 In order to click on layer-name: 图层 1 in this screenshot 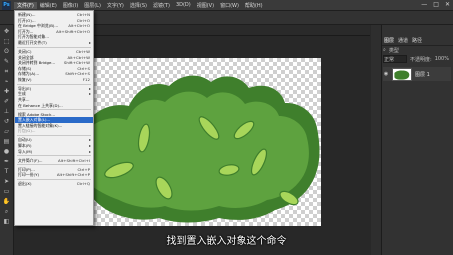, I will do `click(422, 74)`.